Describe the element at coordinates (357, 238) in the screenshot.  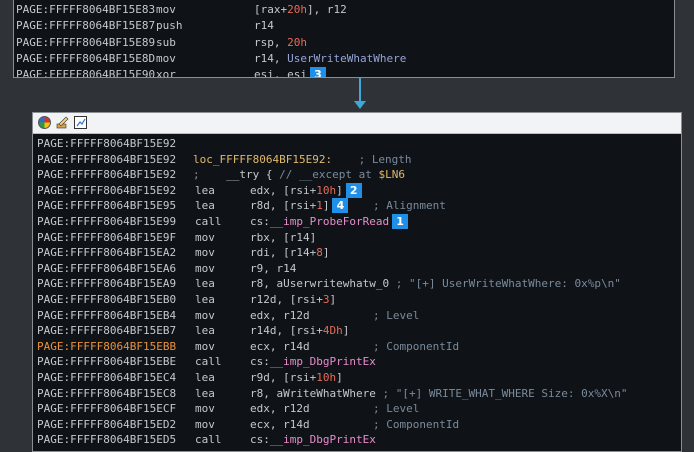
I see `code-line: PAGE:FFFFF8064BF15E9F mov rbx, [r14]` at that location.